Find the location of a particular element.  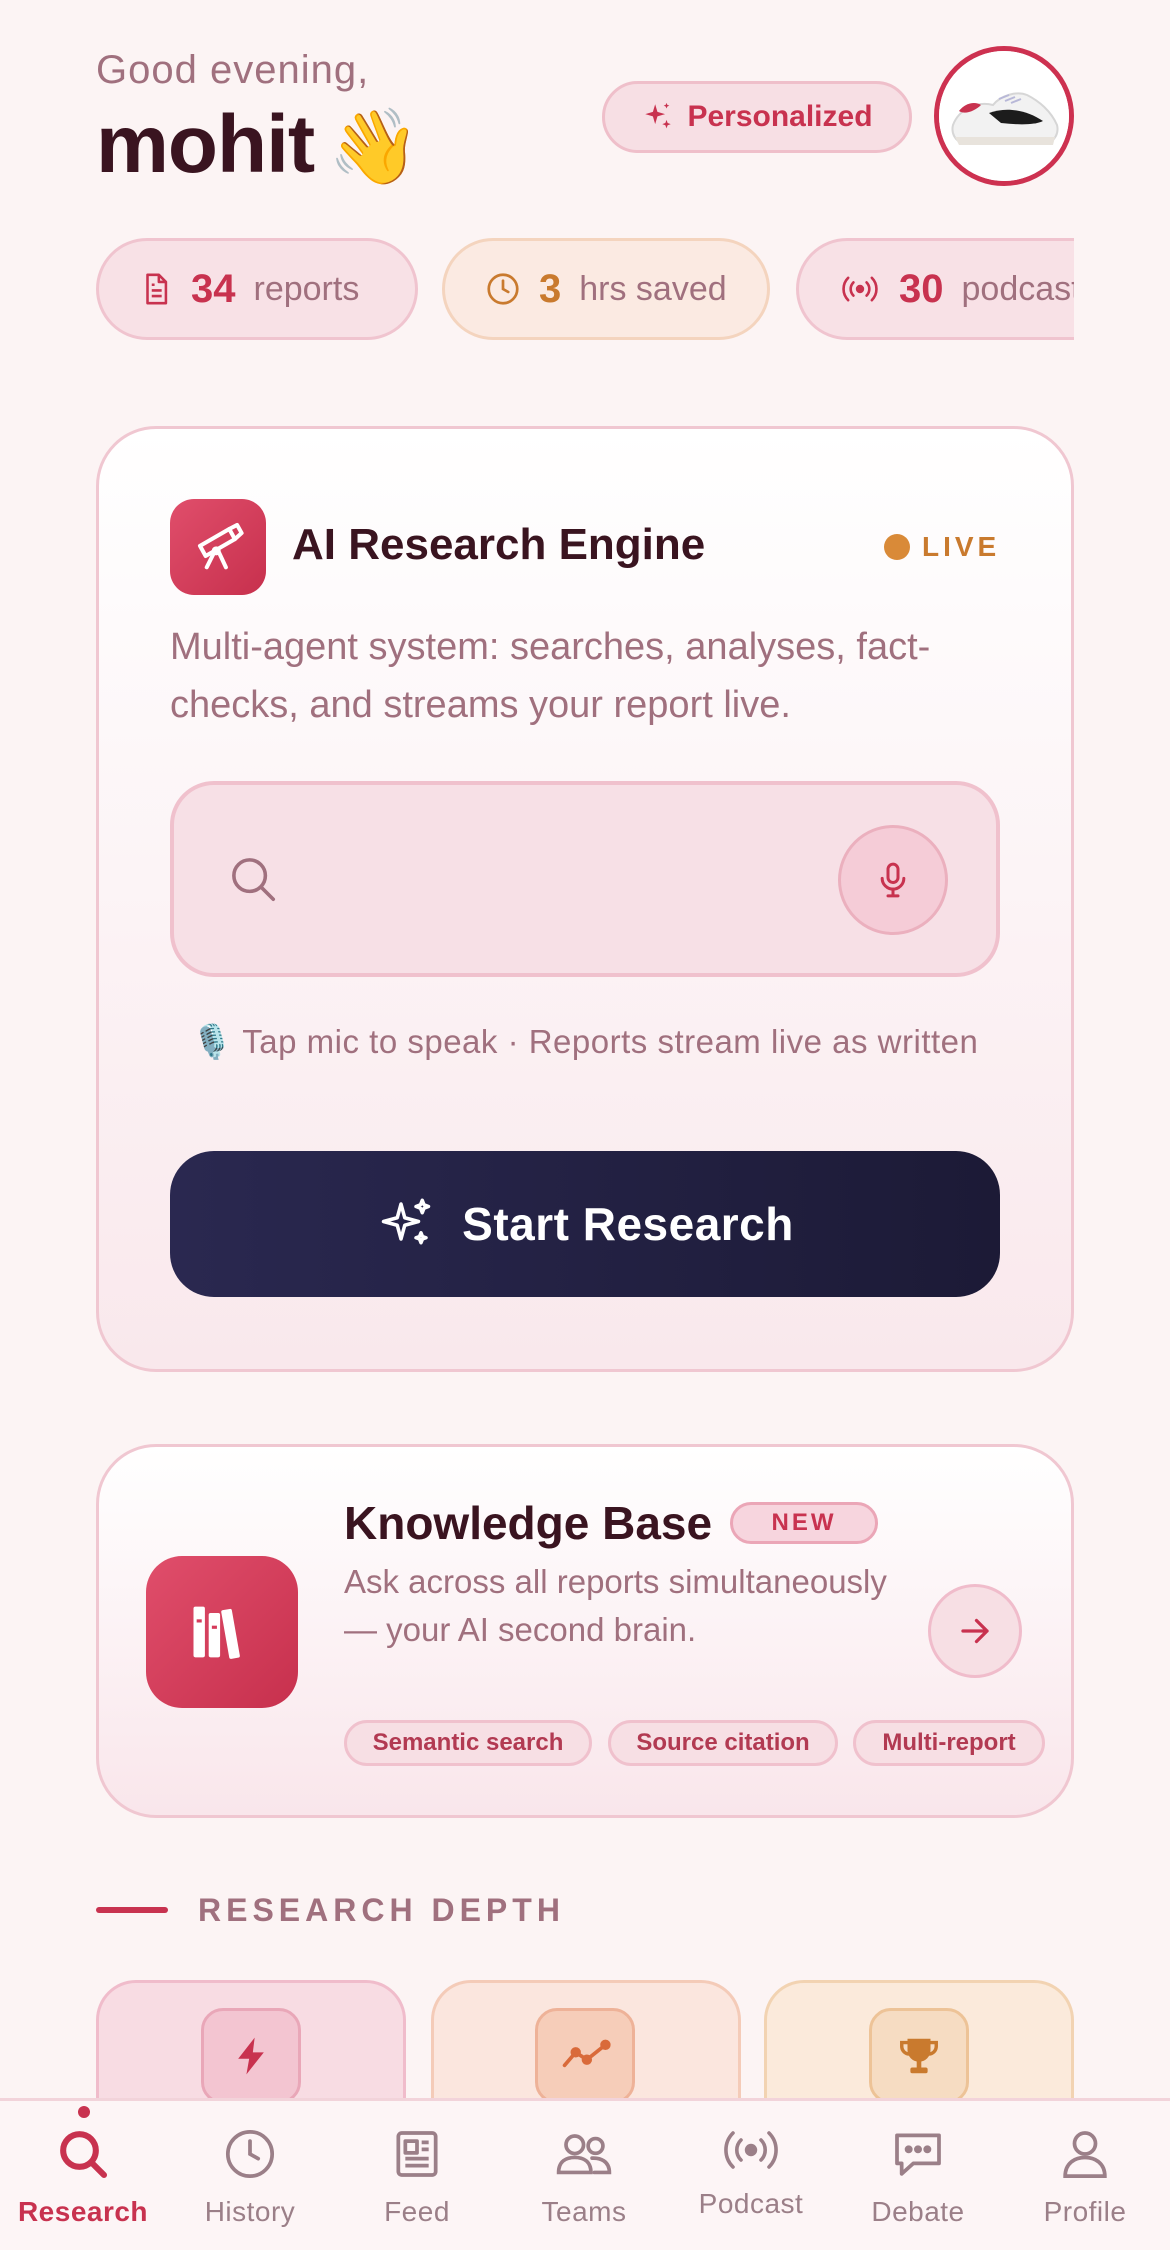

telescope-icon is located at coordinates (220, 546).